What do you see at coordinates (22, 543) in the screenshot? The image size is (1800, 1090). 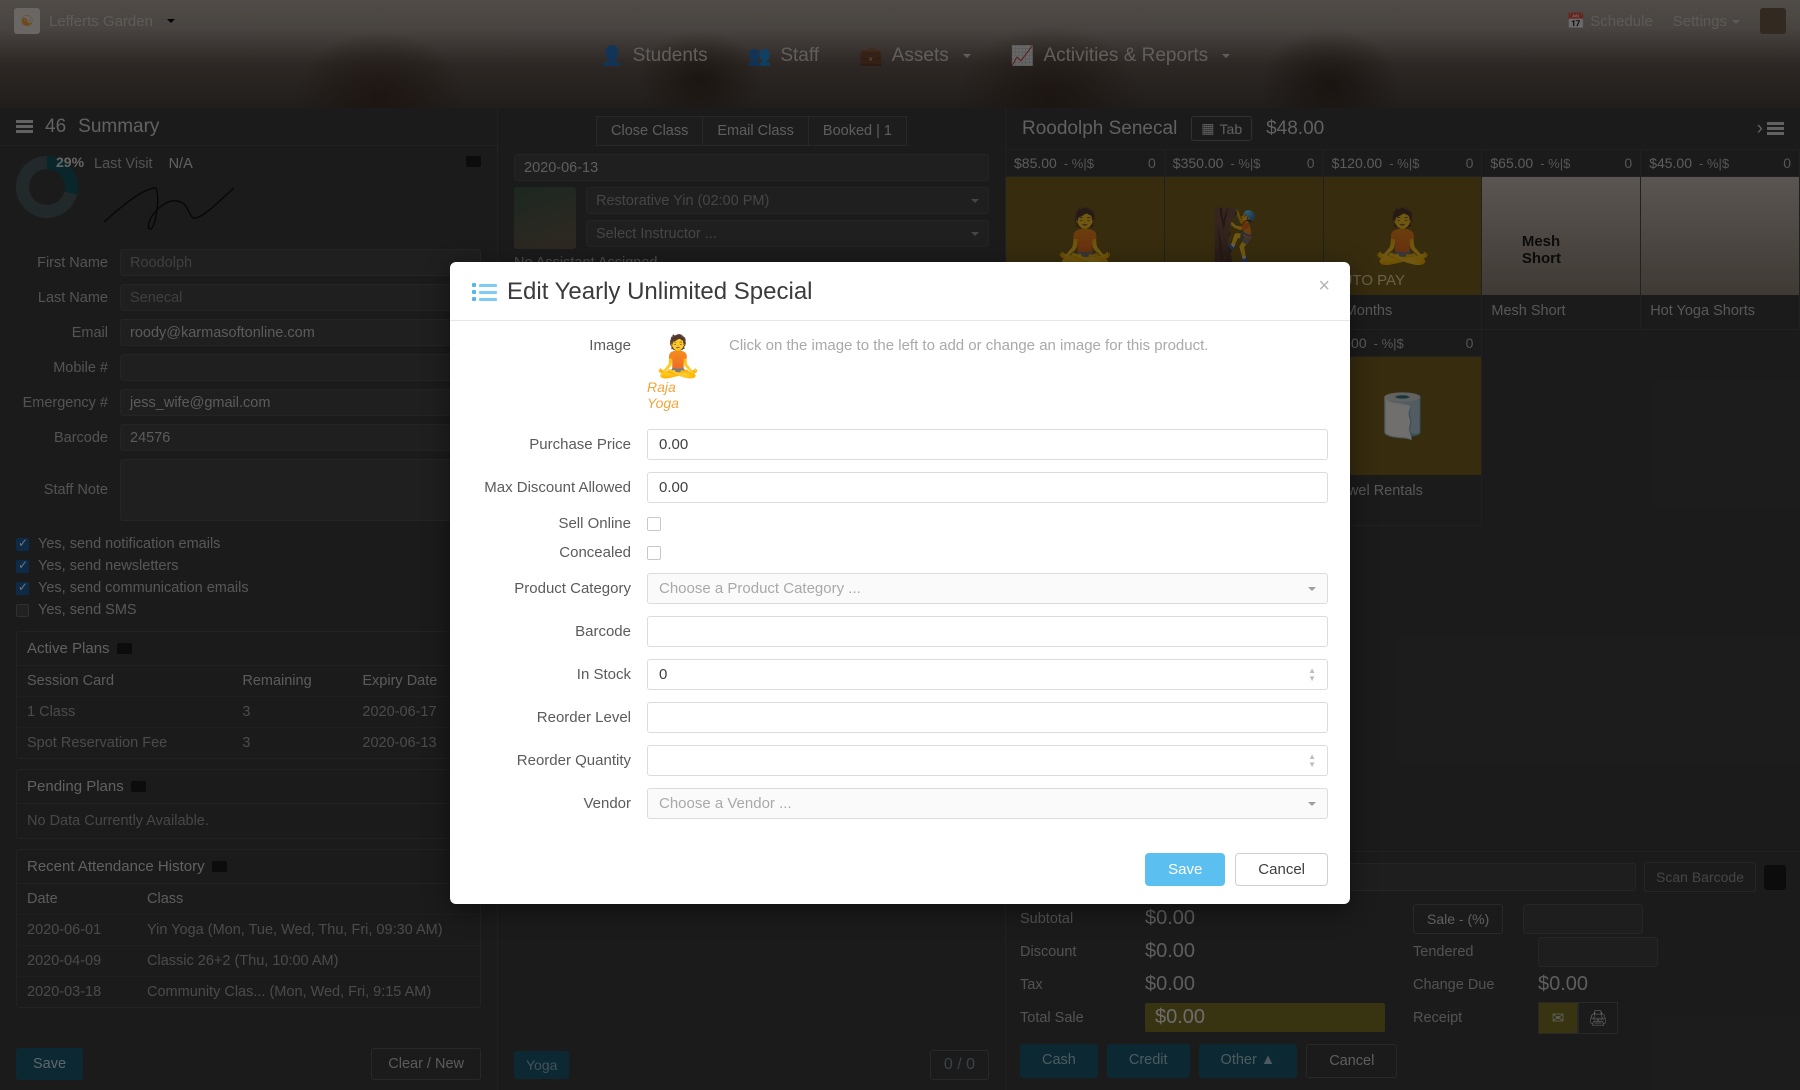 I see `checkbox-notification-emails` at bounding box center [22, 543].